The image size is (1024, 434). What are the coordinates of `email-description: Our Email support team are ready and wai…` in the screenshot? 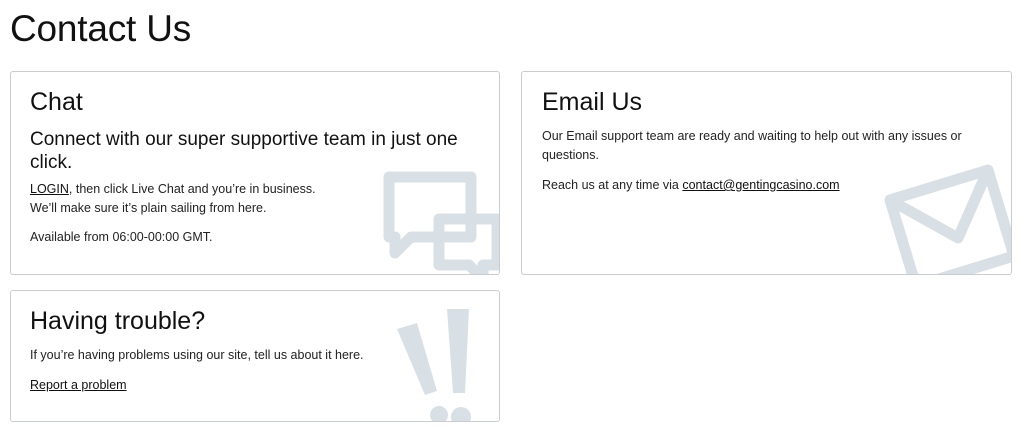 It's located at (752, 145).